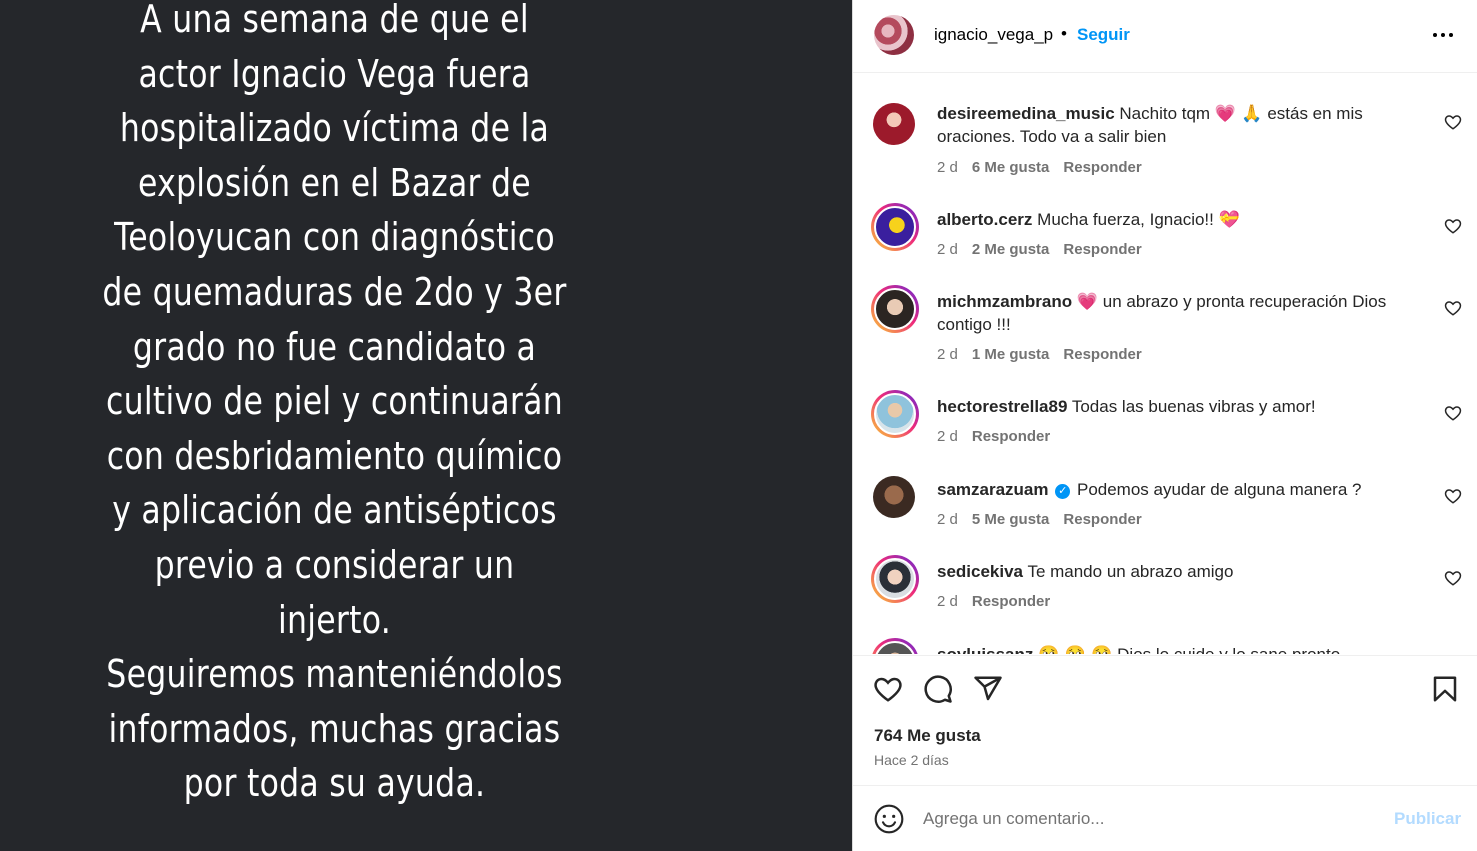 This screenshot has height=851, width=1477. I want to click on post-actions: 764 Me gusta Hace 2 días, so click(1165, 720).